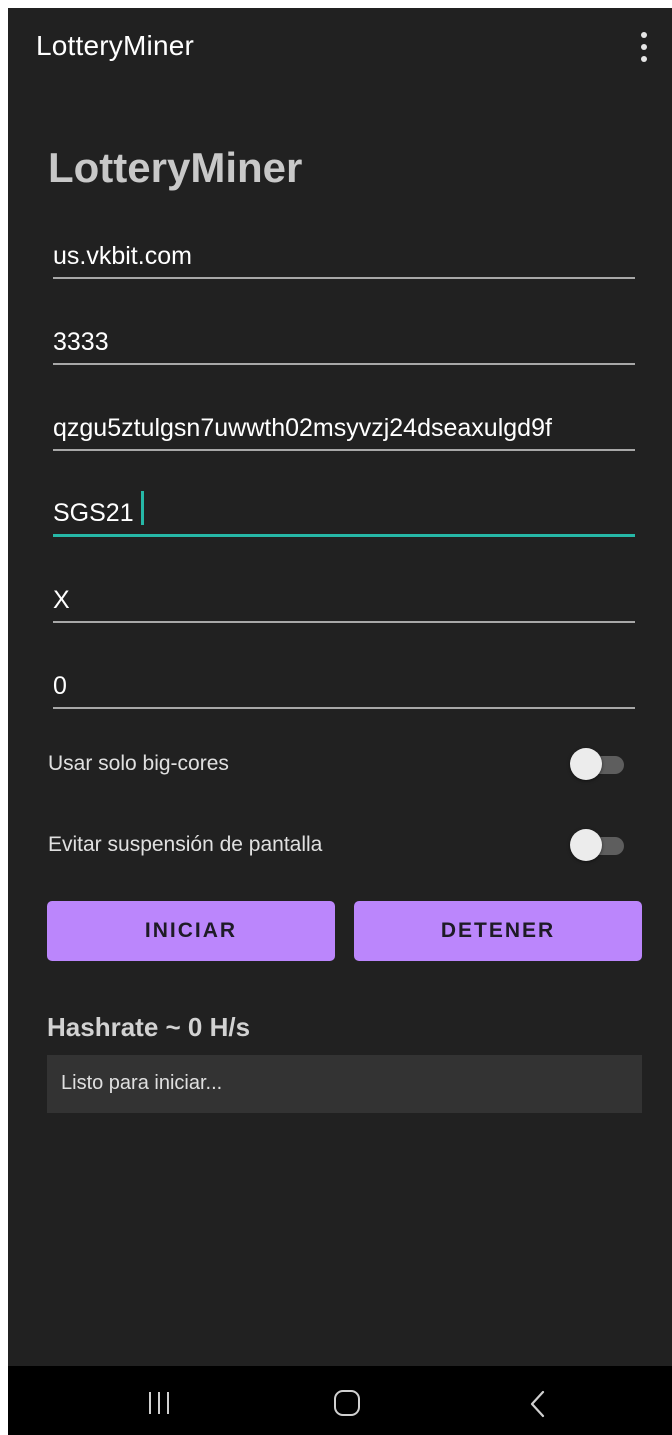 This screenshot has height=1435, width=672. I want to click on pool-host-field, so click(344, 249).